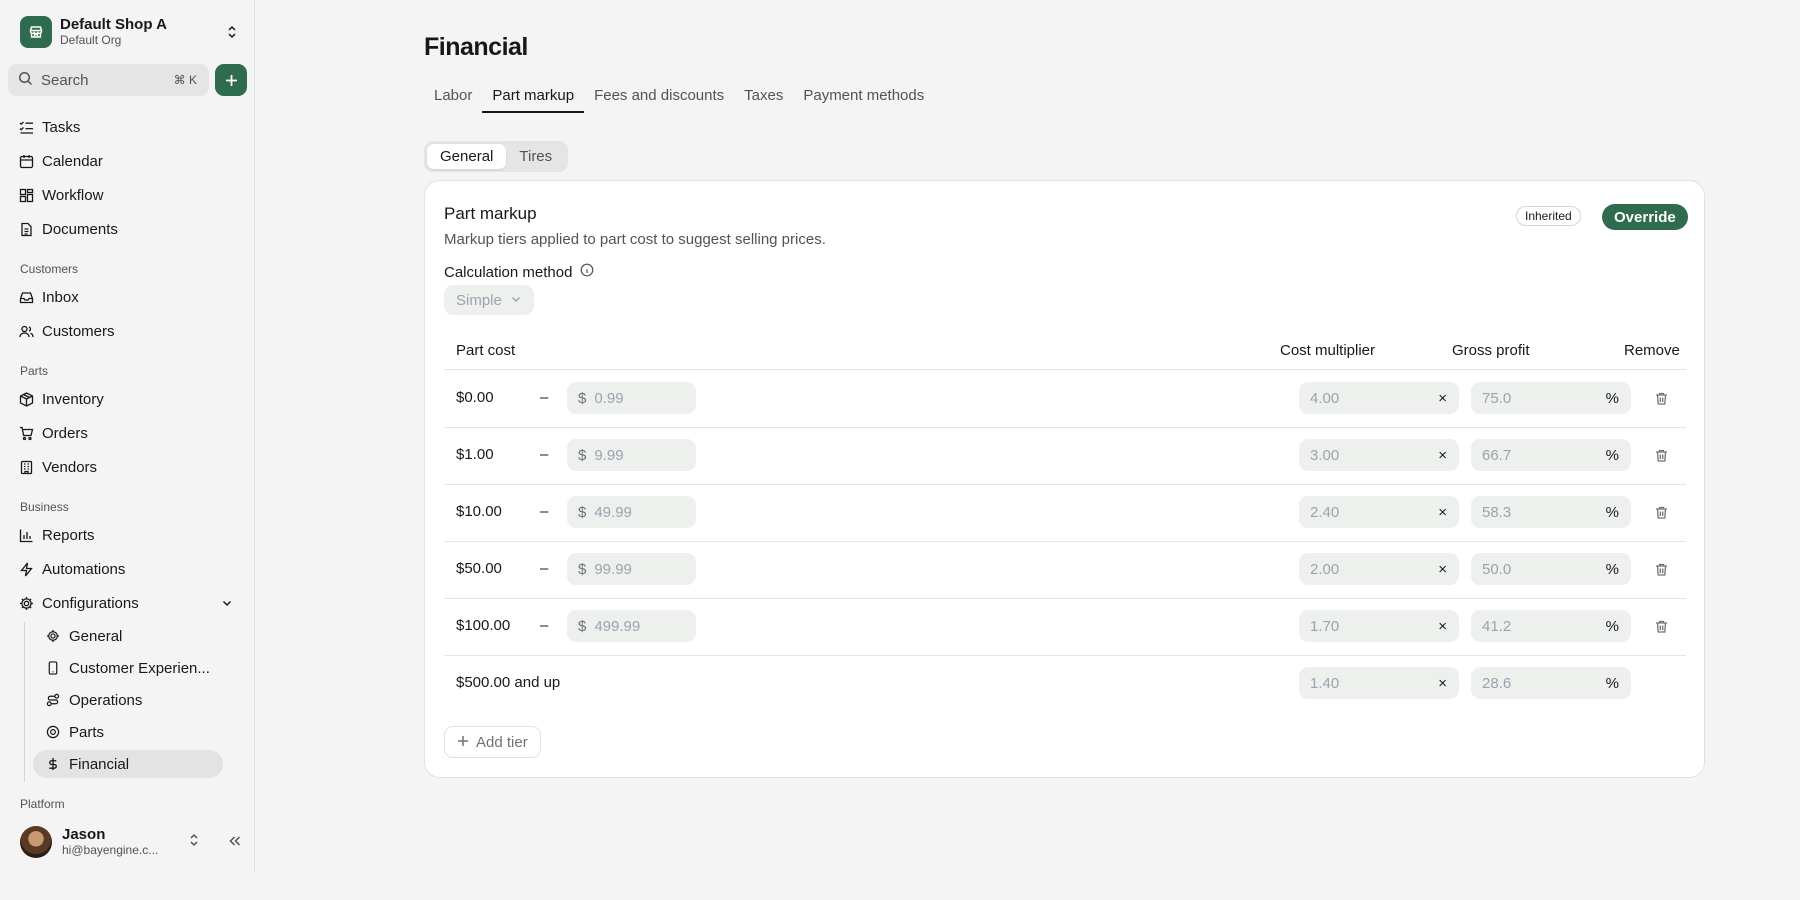  What do you see at coordinates (65, 433) in the screenshot?
I see `nav-label: Orders` at bounding box center [65, 433].